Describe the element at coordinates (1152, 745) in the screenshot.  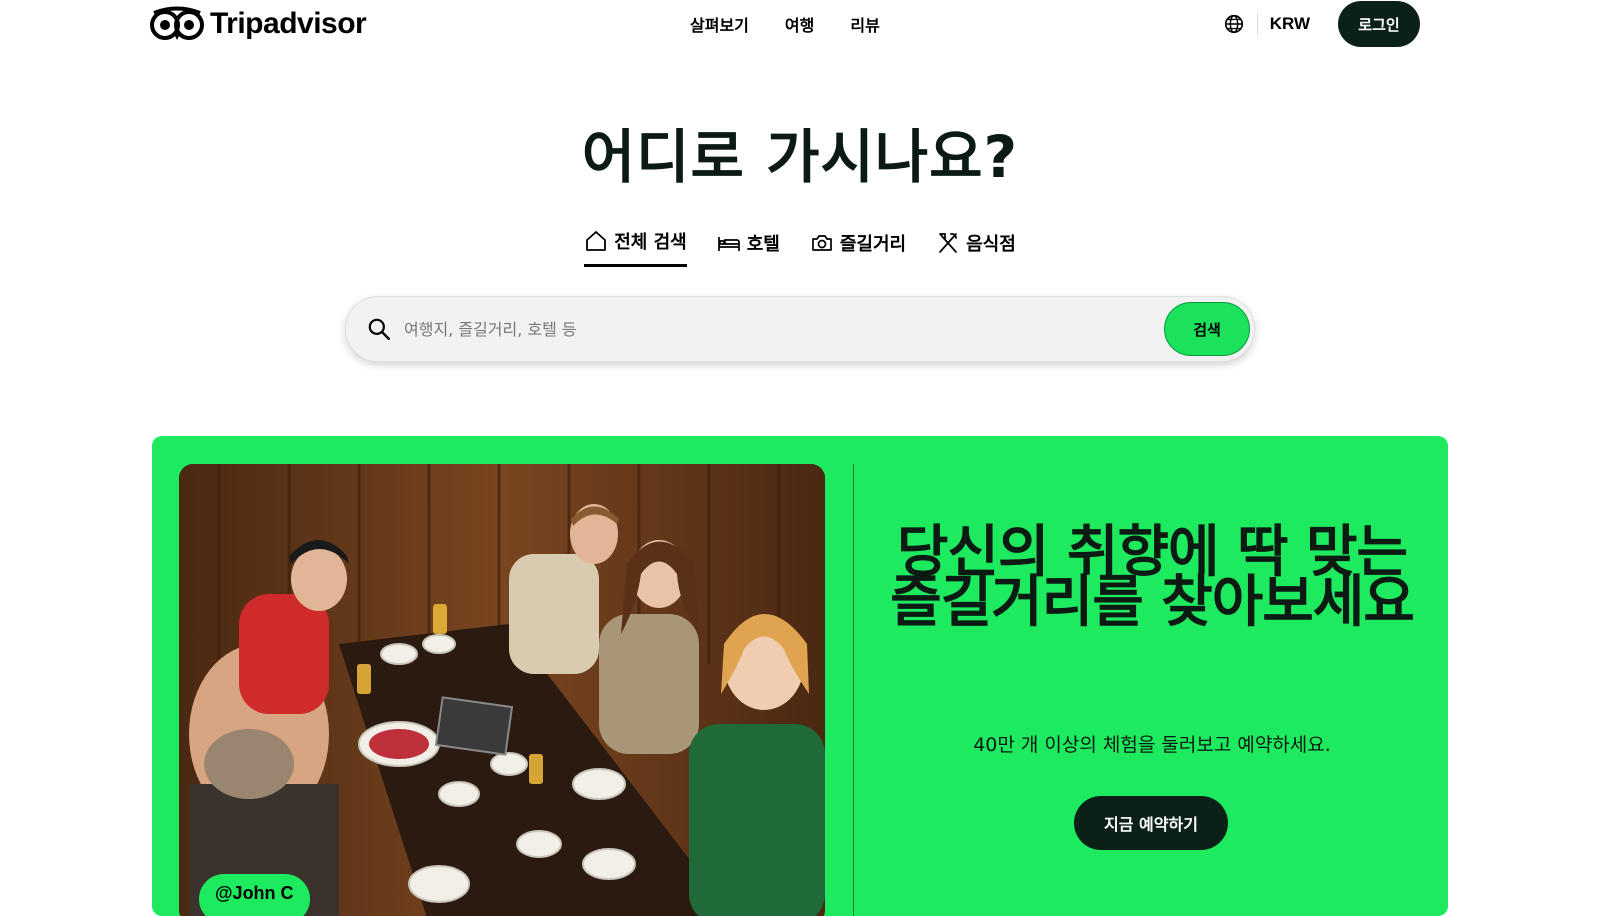
I see `promo-subtitle: 40만 개 이상의 체험을 둘러보고 예약하세요.` at that location.